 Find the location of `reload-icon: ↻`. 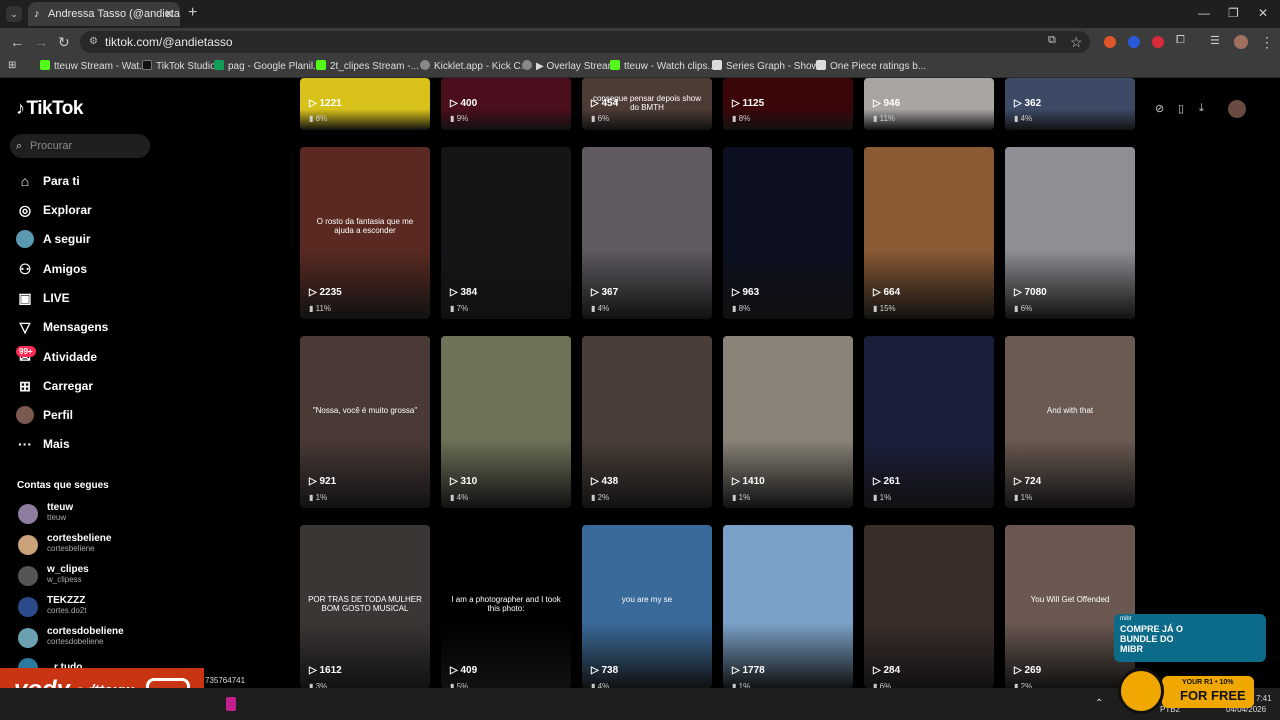

reload-icon: ↻ is located at coordinates (64, 42).